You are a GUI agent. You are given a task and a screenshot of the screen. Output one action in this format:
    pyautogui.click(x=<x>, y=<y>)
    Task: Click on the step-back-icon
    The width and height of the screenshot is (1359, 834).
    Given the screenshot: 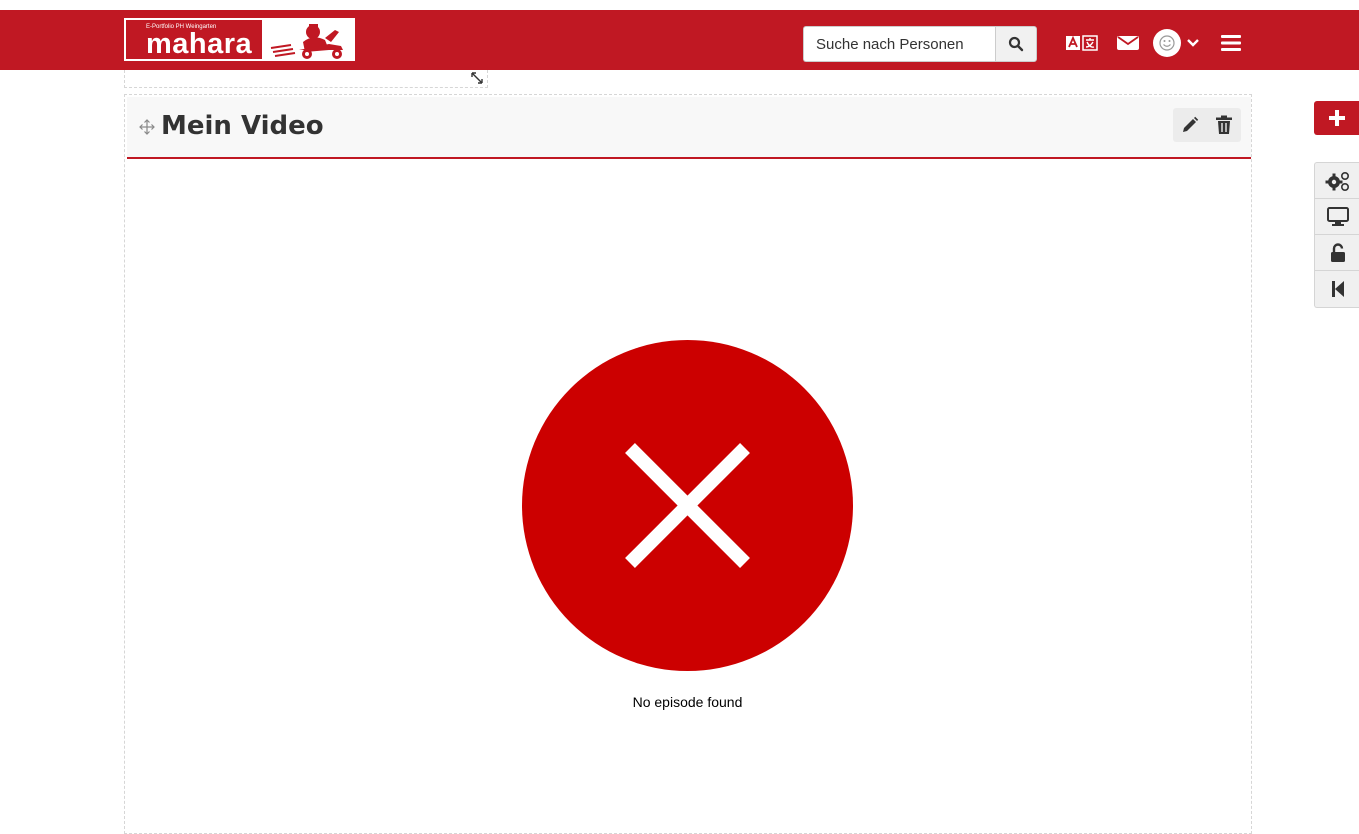 What is the action you would take?
    pyautogui.click(x=1337, y=289)
    